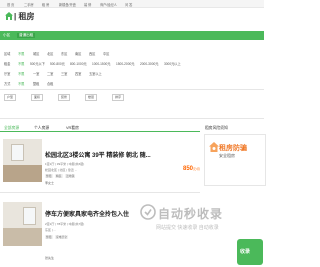 This screenshot has height=267, width=320. What do you see at coordinates (10, 97) in the screenshot?
I see `filter-select-layout: 户型` at bounding box center [10, 97].